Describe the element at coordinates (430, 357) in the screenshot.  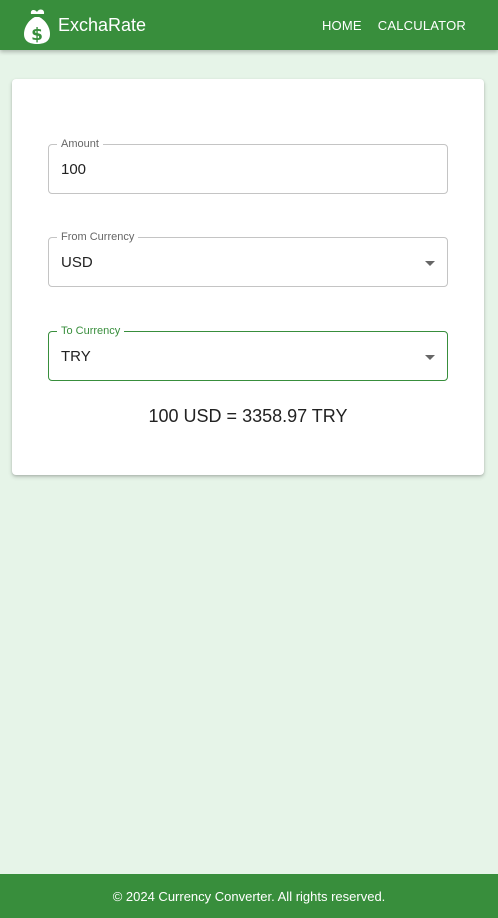
I see `to-currency-dropdown-arrow-icon` at that location.